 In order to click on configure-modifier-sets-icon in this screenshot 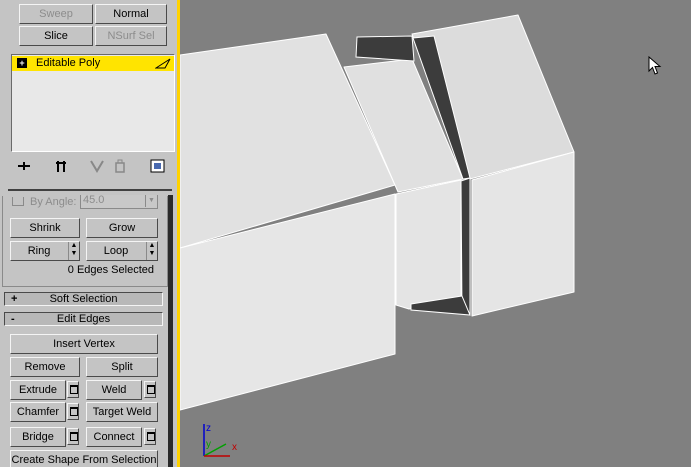, I will do `click(158, 166)`.